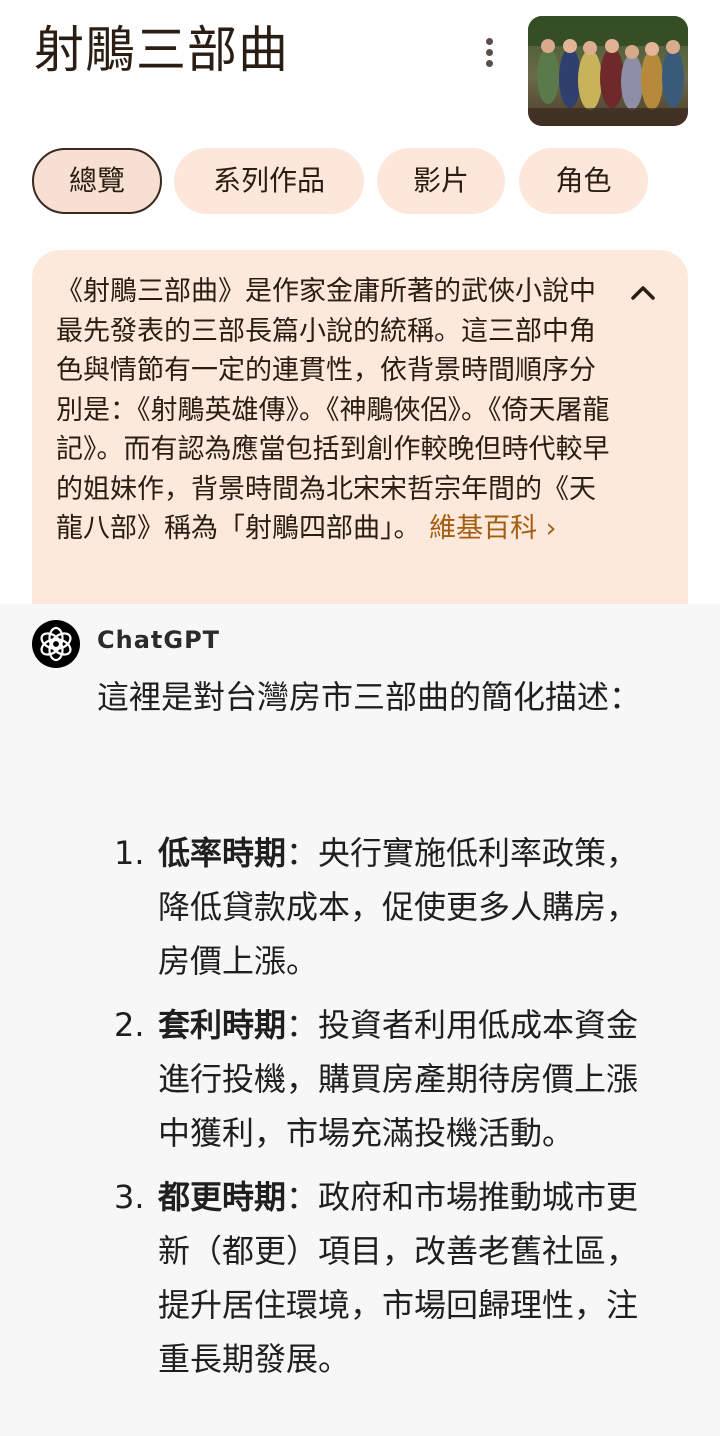 Image resolution: width=720 pixels, height=1436 pixels. I want to click on tab-overview: 總覽, so click(97, 181).